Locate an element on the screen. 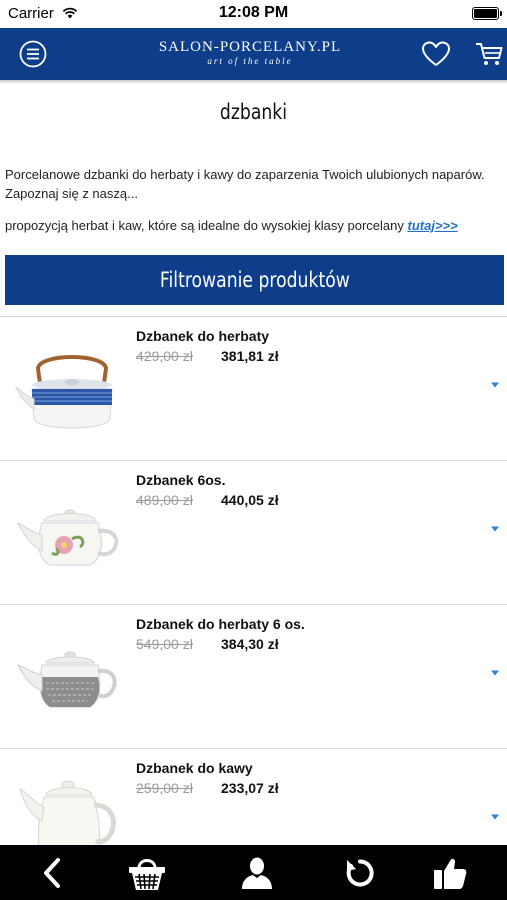 Image resolution: width=507 pixels, height=900 pixels. filter-button-label: Filtrowanie produktów is located at coordinates (254, 280).